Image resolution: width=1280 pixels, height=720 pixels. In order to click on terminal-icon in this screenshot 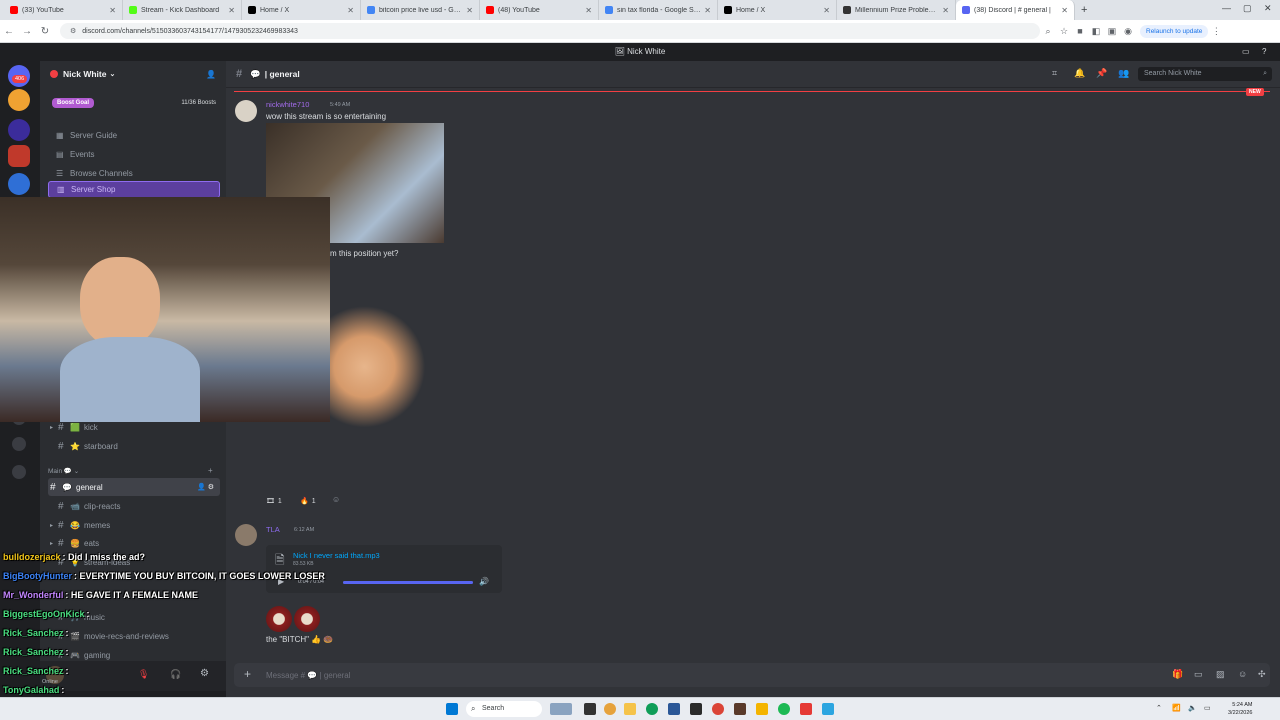, I will do `click(696, 709)`.